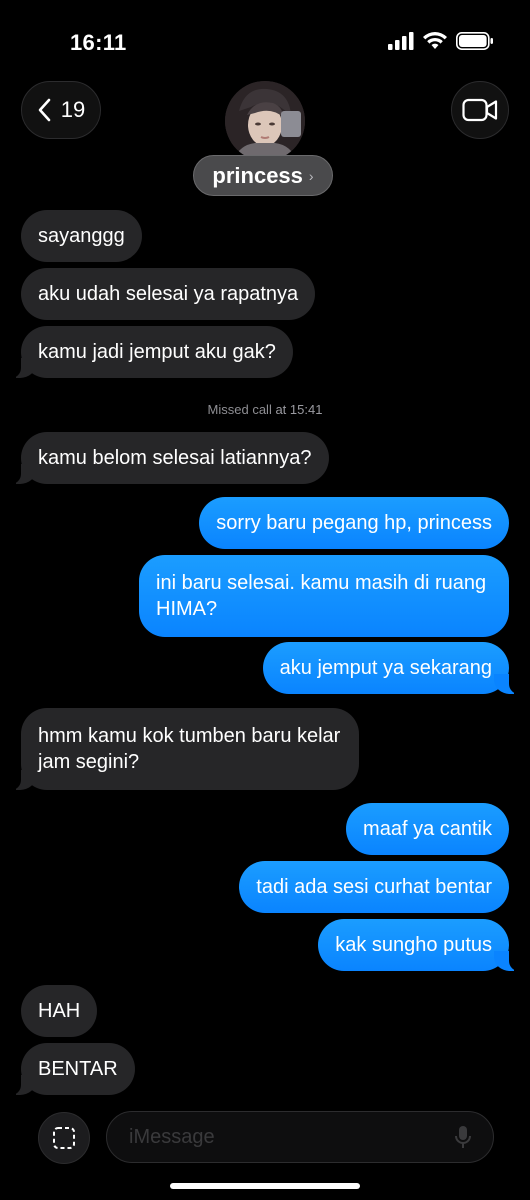 Image resolution: width=530 pixels, height=1200 pixels. I want to click on avatar-photo, so click(265, 121).